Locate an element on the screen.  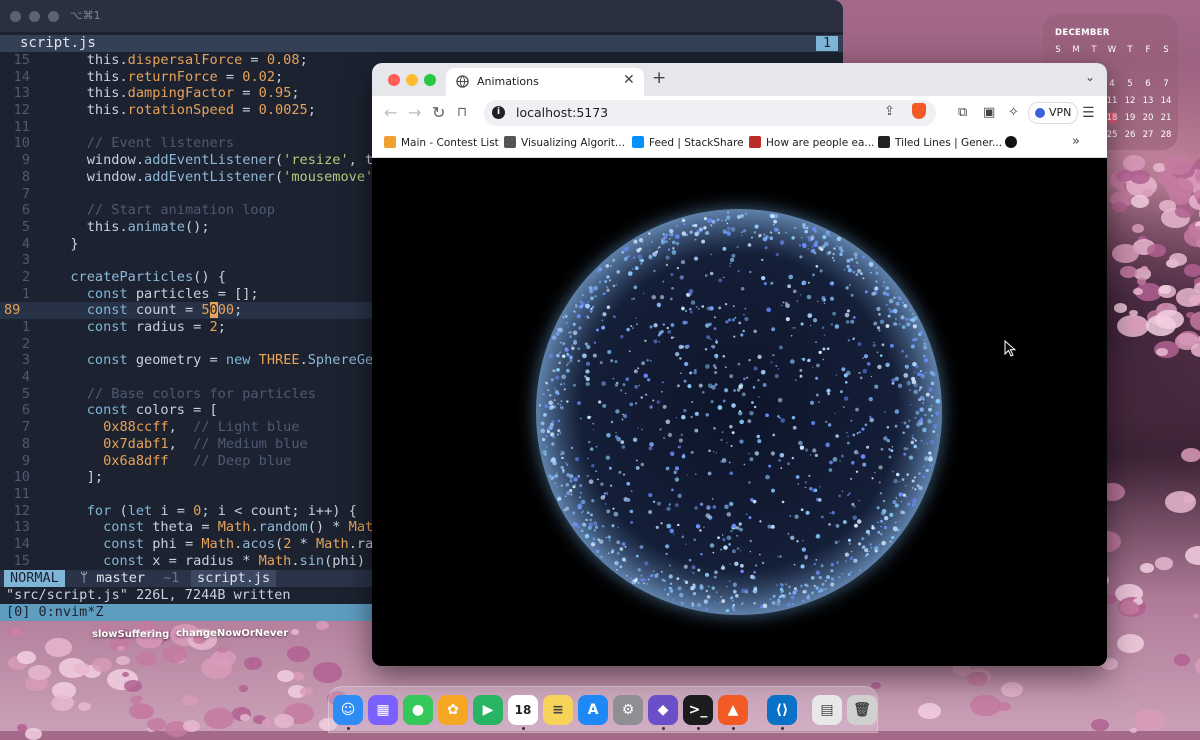
code-line: 10 // Event listeners is located at coordinates (186, 143).